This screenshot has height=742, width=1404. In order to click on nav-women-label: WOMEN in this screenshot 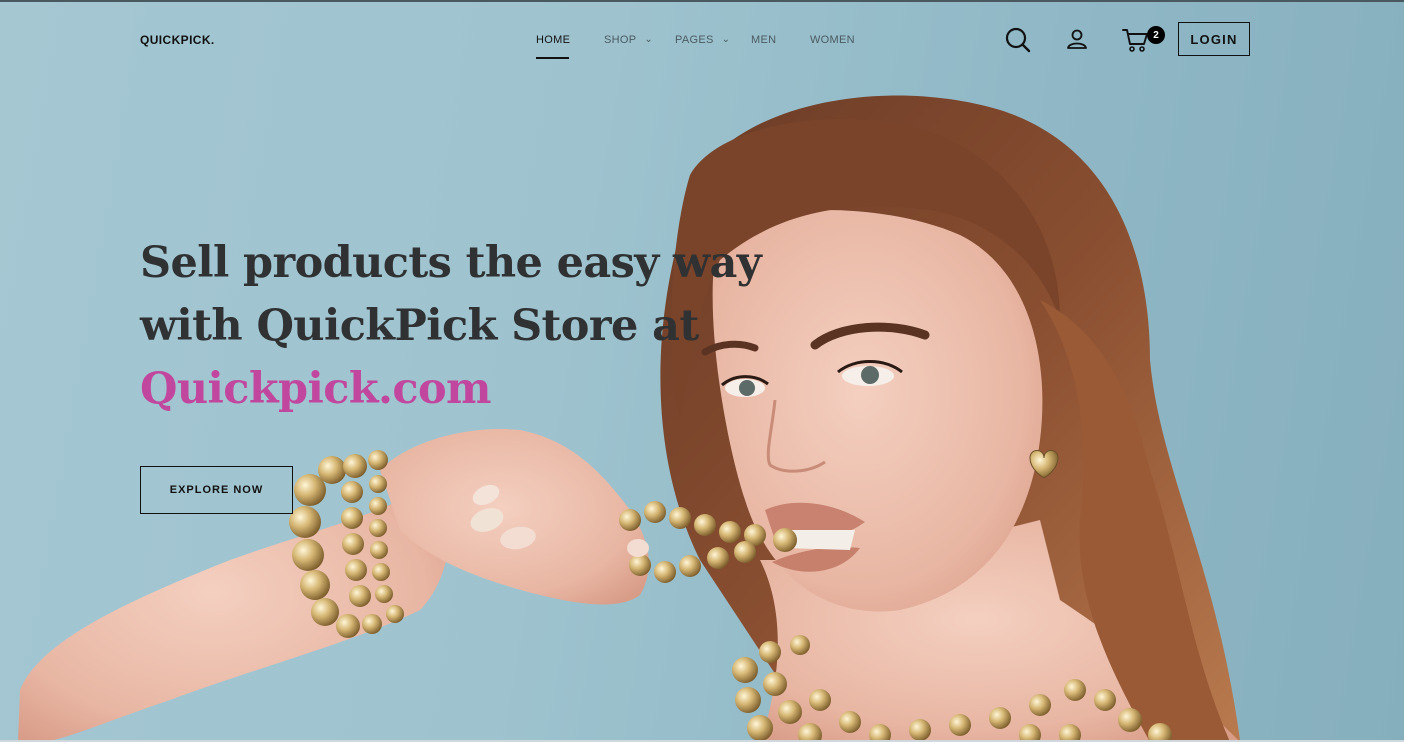, I will do `click(832, 40)`.